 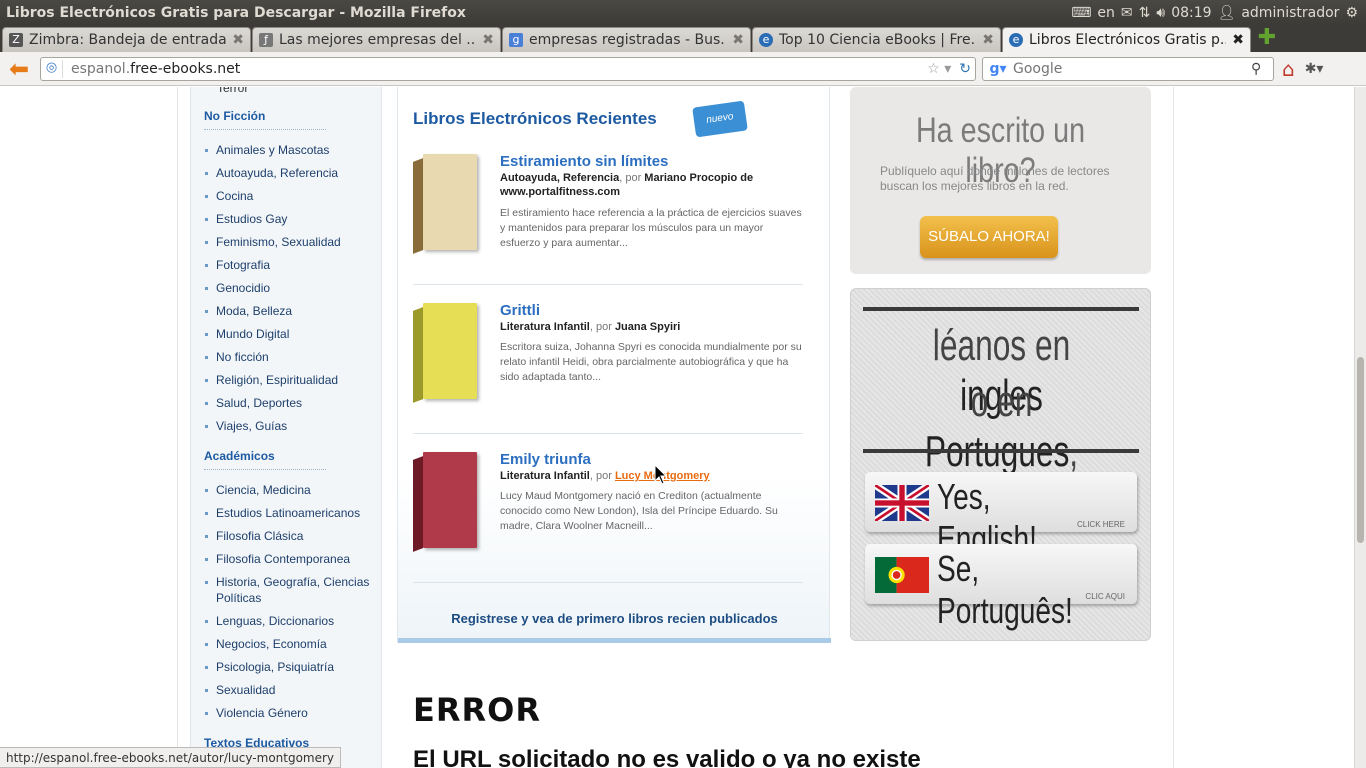 What do you see at coordinates (291, 513) in the screenshot?
I see `sidebar-item-estudios-latino: Estudios Latinoamericanos` at bounding box center [291, 513].